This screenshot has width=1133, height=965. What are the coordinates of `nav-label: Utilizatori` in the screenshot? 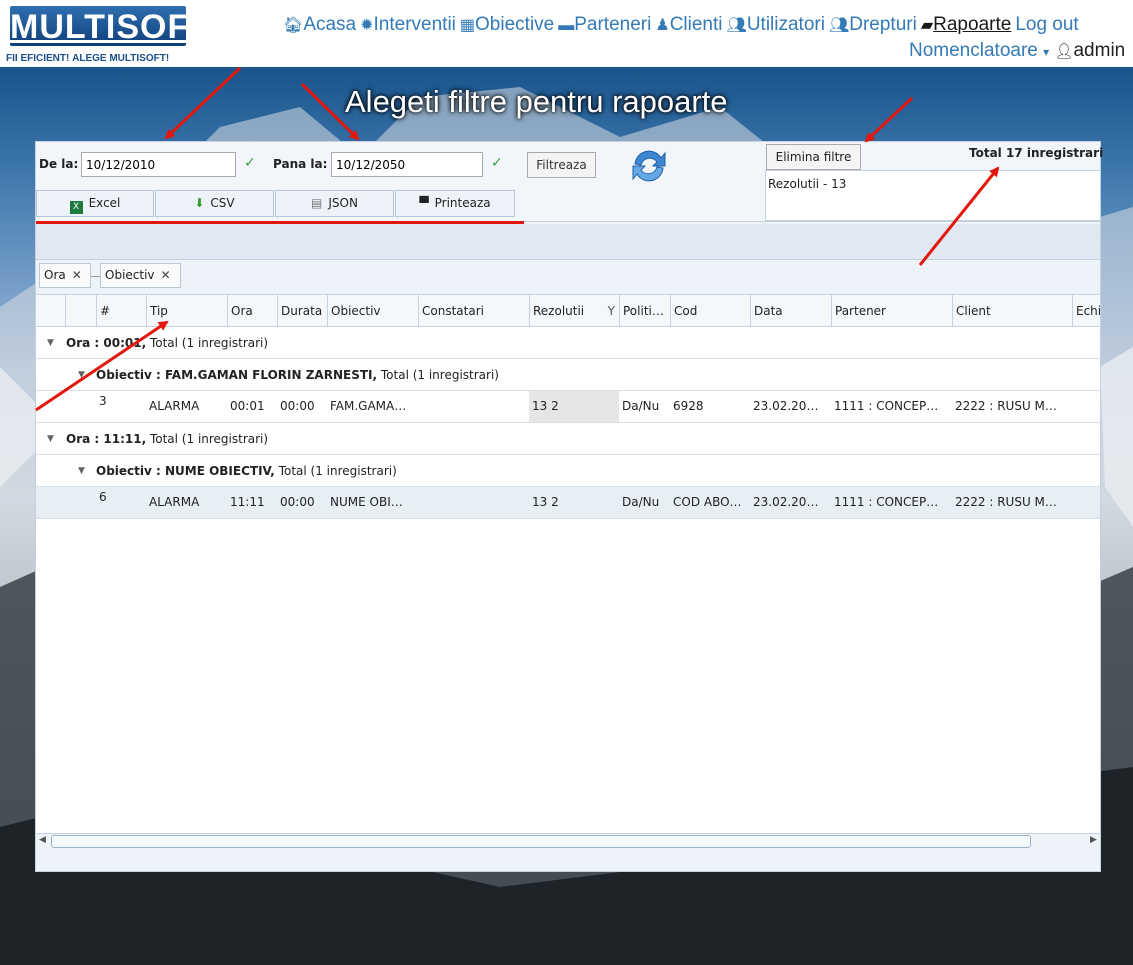 It's located at (785, 24).